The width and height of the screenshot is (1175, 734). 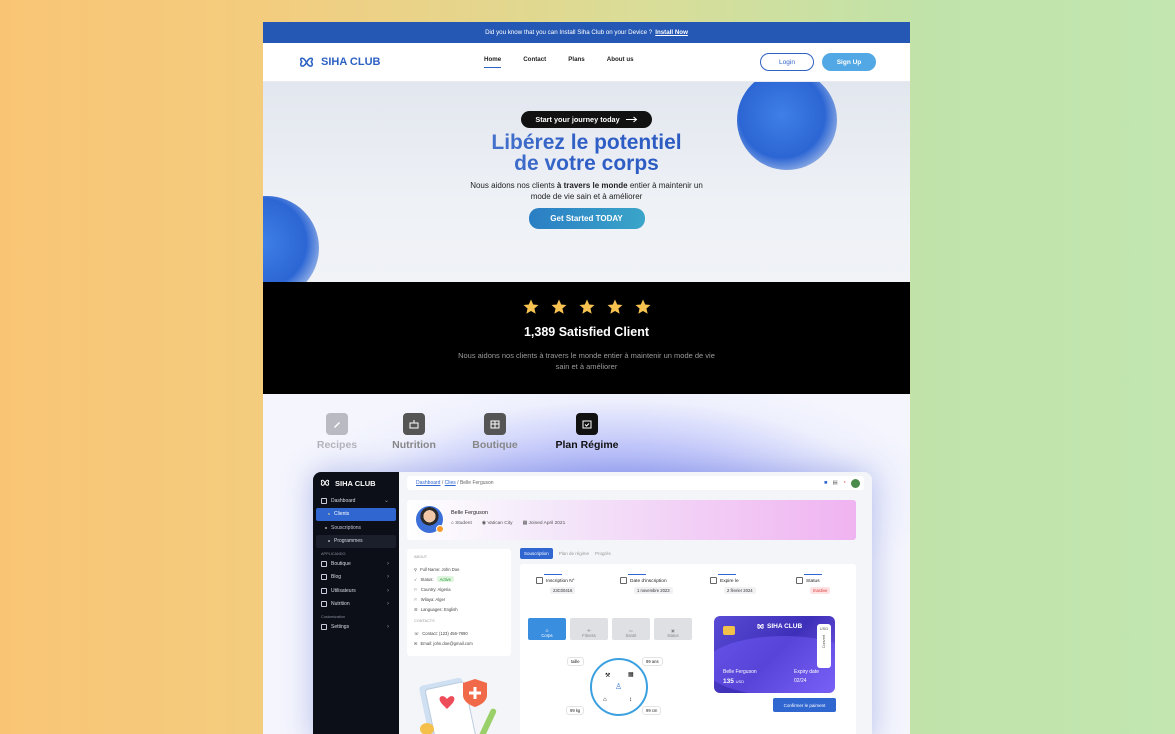 What do you see at coordinates (619, 687) in the screenshot?
I see `body-metrics-ring: ⚒ ▦ ♙ ⌂ ↕` at bounding box center [619, 687].